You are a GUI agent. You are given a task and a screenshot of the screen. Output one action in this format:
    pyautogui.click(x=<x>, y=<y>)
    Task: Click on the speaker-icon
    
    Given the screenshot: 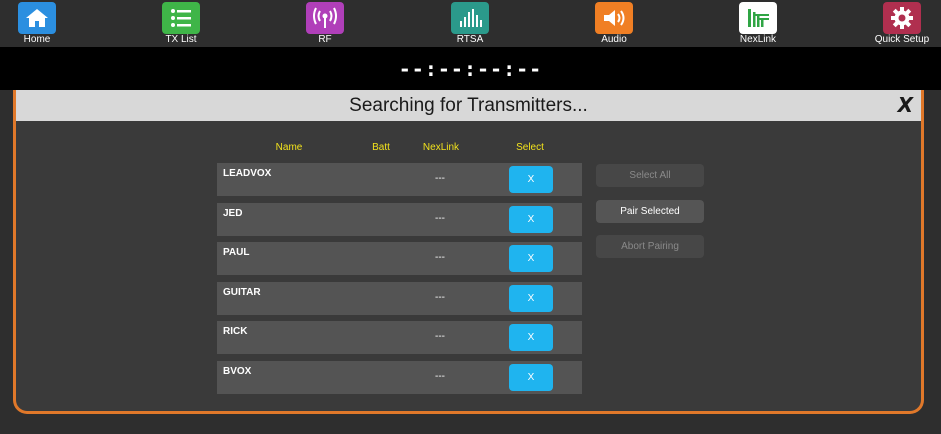 What is the action you would take?
    pyautogui.click(x=614, y=18)
    